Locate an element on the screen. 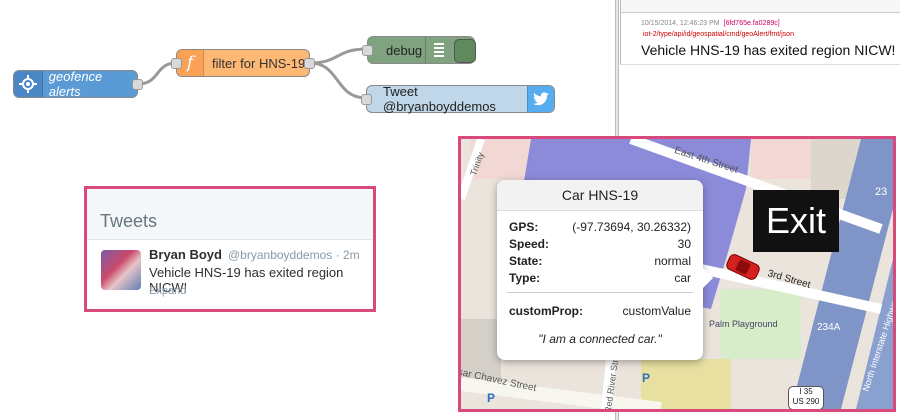  route-label: 234A is located at coordinates (829, 327).